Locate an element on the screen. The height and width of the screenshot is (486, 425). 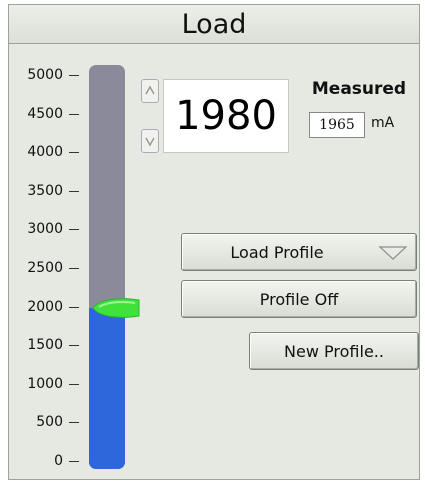
new-profile-button: New Profile.. is located at coordinates (334, 351).